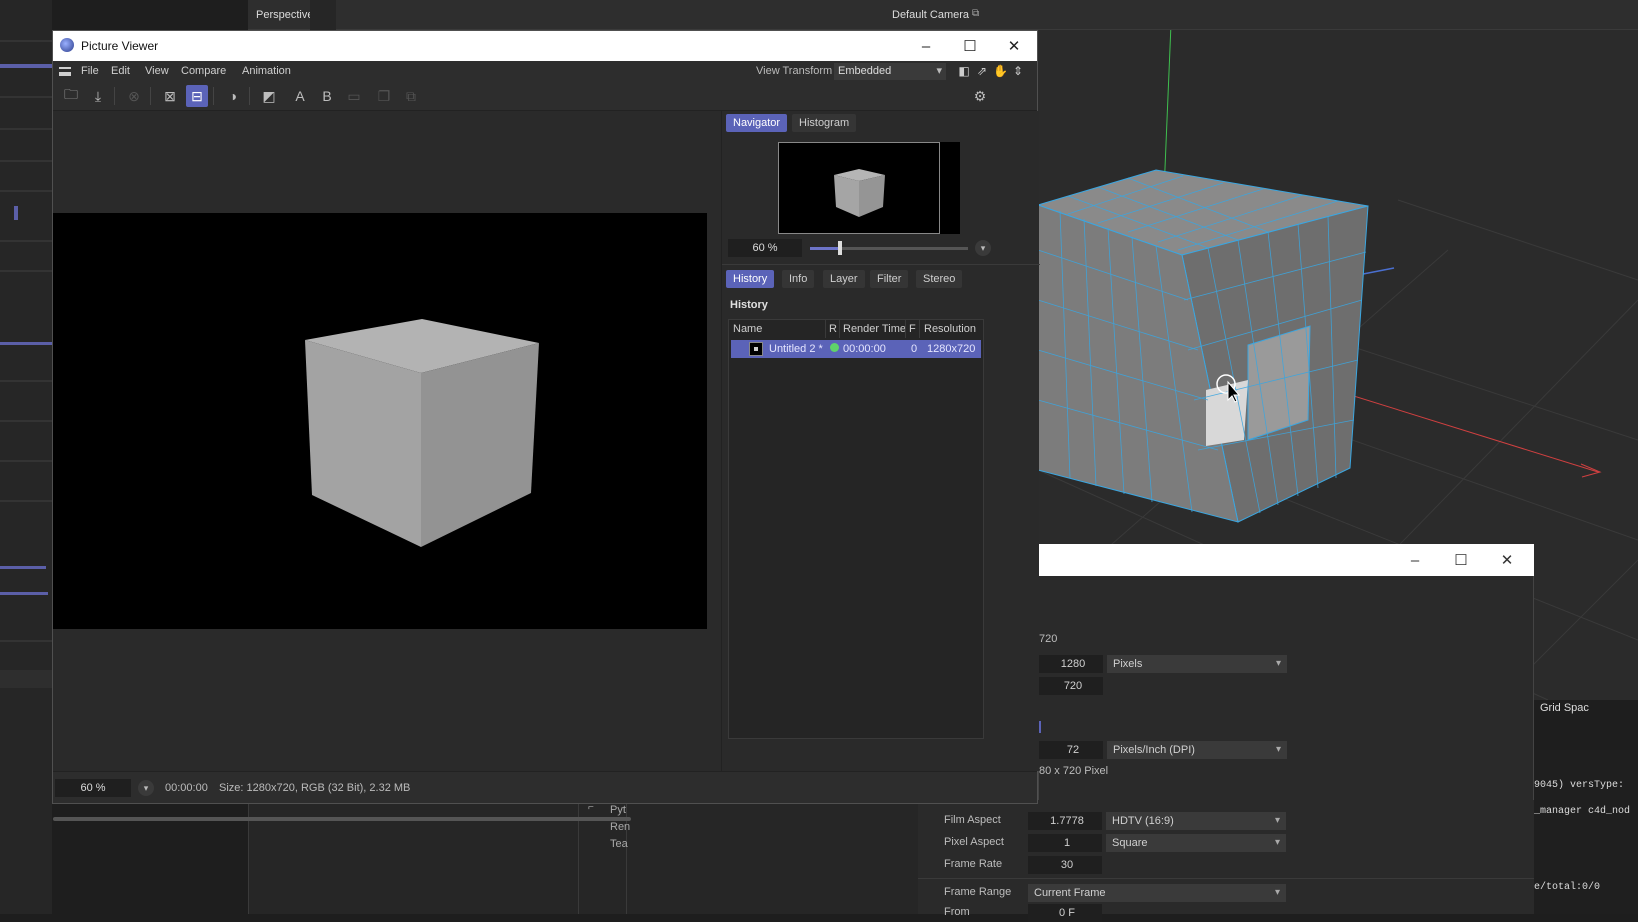 The height and width of the screenshot is (922, 1638). I want to click on col-name: Name, so click(747, 329).